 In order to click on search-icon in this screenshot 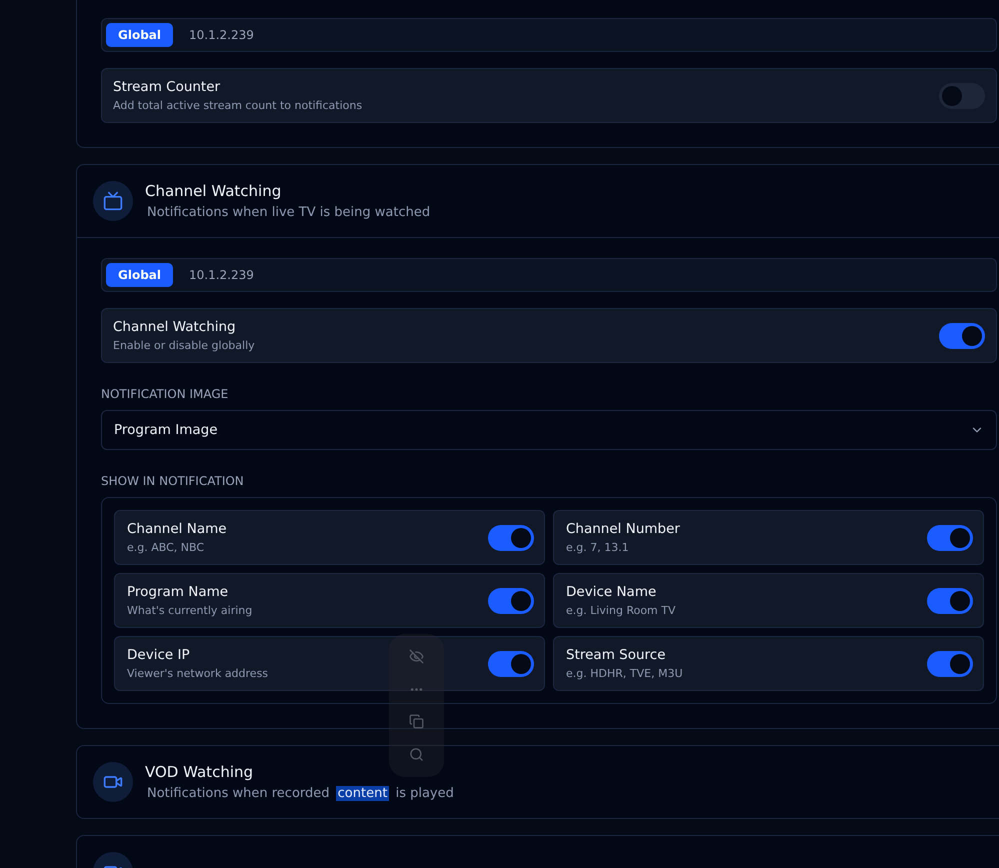, I will do `click(416, 754)`.